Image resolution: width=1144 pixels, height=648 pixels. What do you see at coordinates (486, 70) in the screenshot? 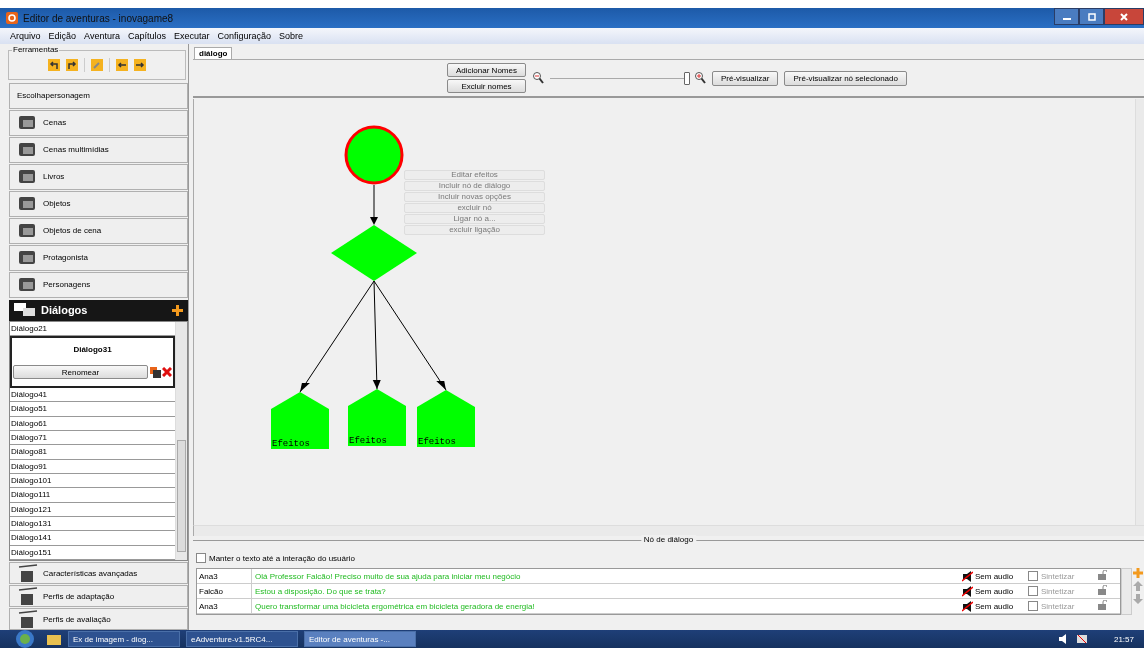
I see `names-button: Adicionar Nomes` at bounding box center [486, 70].